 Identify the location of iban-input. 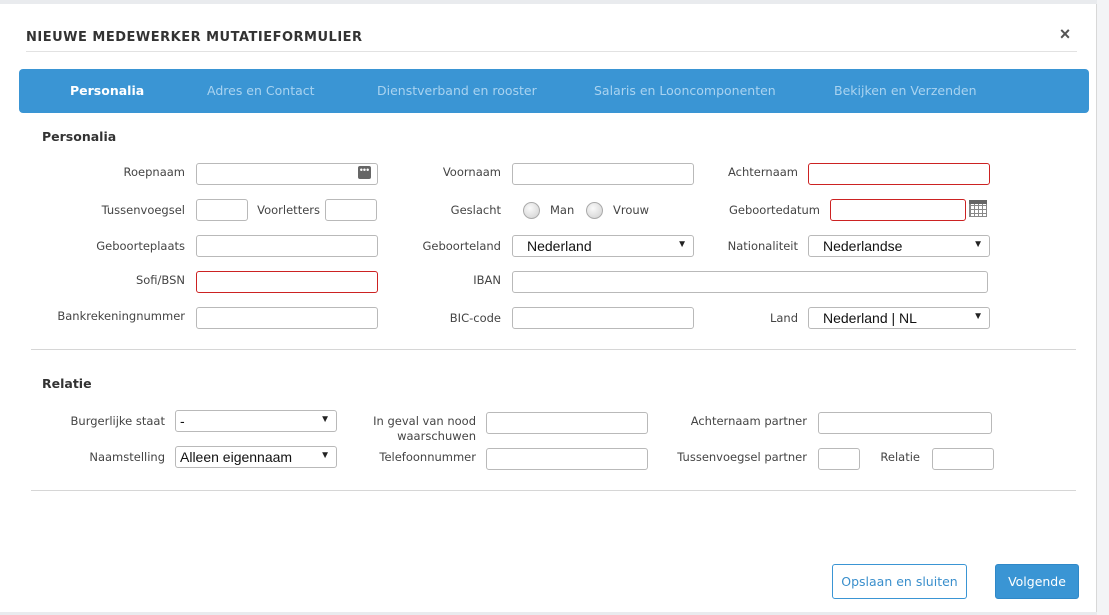
(750, 282).